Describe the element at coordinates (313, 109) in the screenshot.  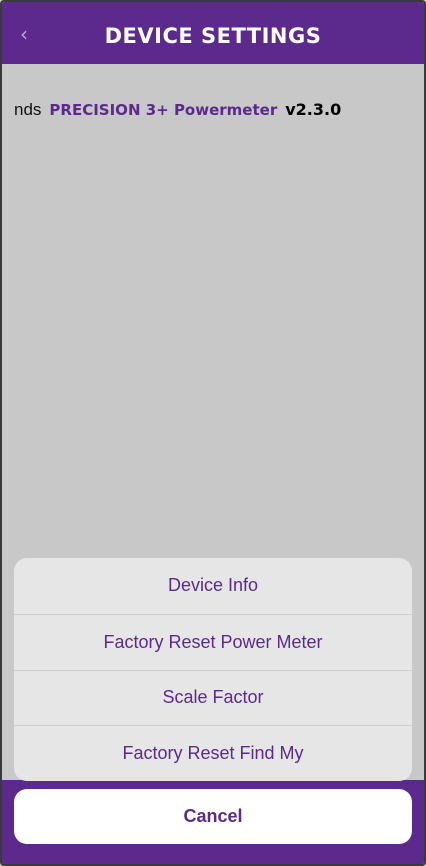
I see `device-version: v2.3.0` at that location.